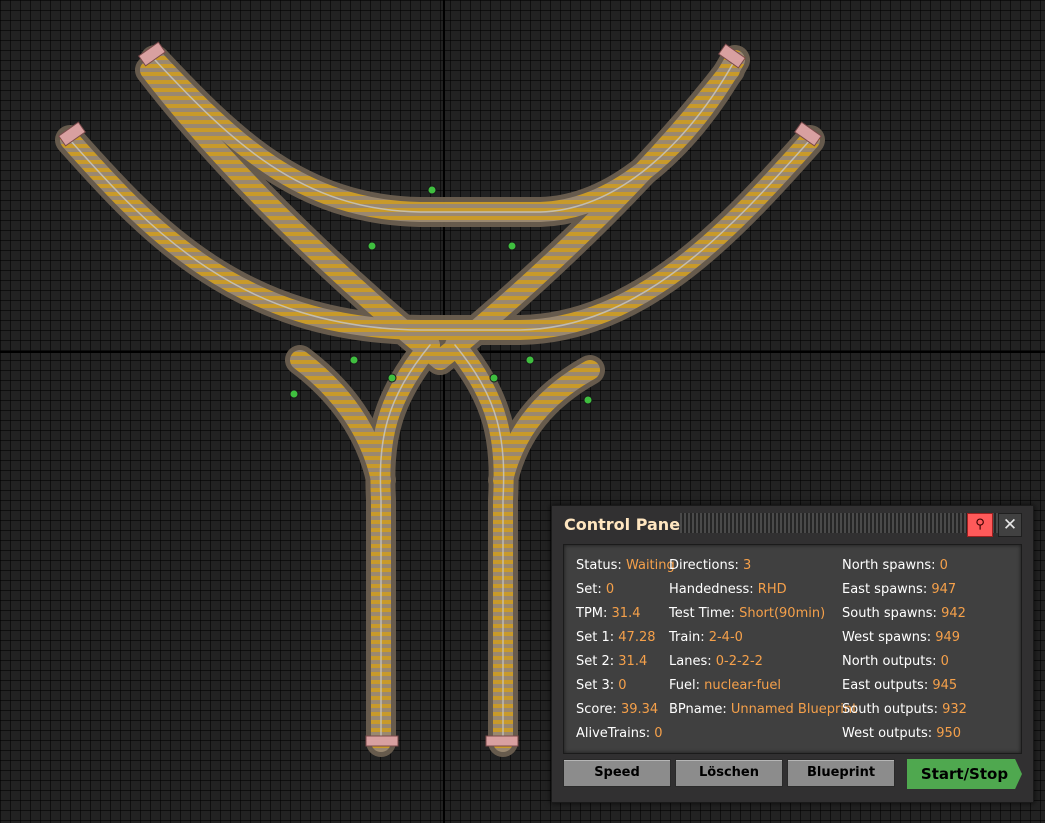 This screenshot has width=1045, height=823. What do you see at coordinates (625, 590) in the screenshot?
I see `stat-row: Set: 0` at bounding box center [625, 590].